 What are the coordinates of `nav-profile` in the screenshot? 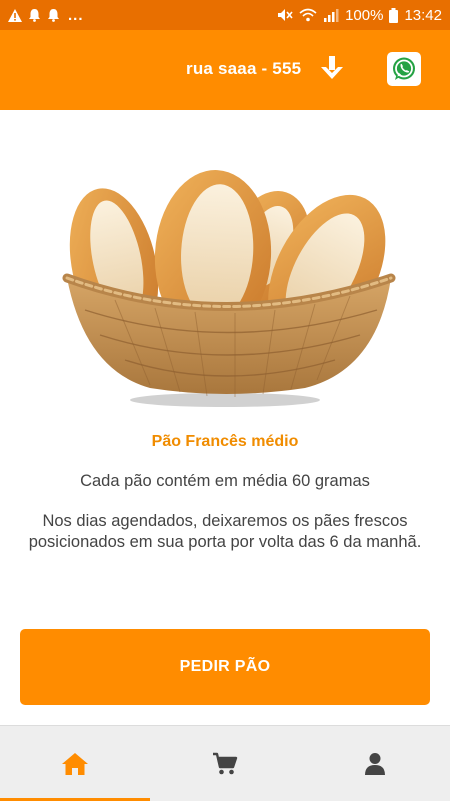 It's located at (375, 763).